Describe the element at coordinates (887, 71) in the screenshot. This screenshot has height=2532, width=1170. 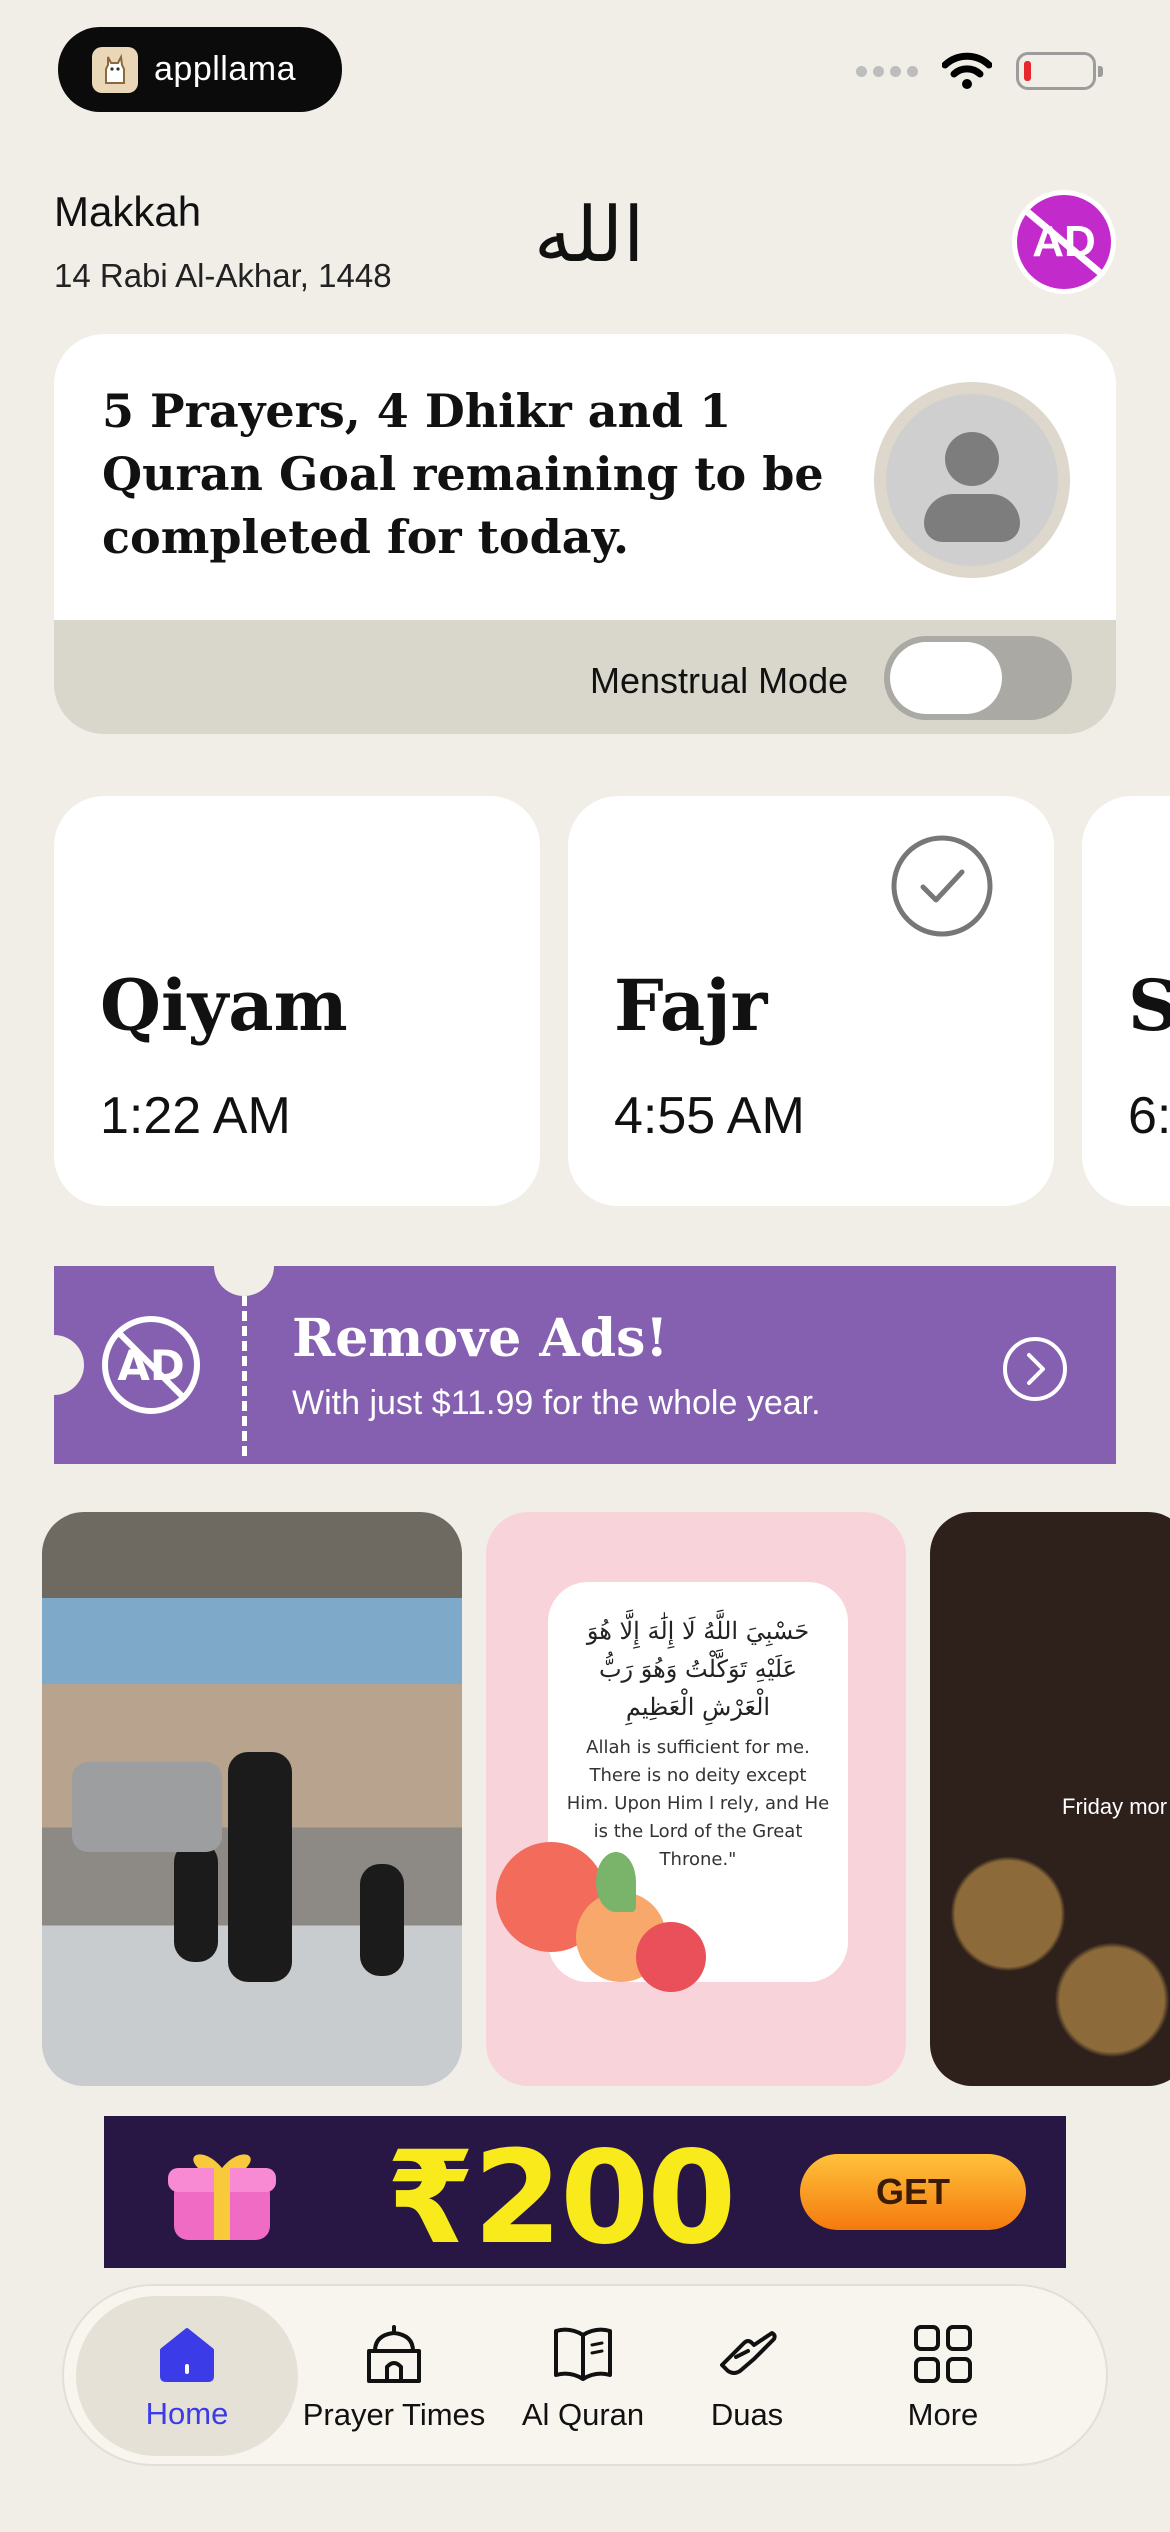
I see `cellular-signal-icon` at that location.